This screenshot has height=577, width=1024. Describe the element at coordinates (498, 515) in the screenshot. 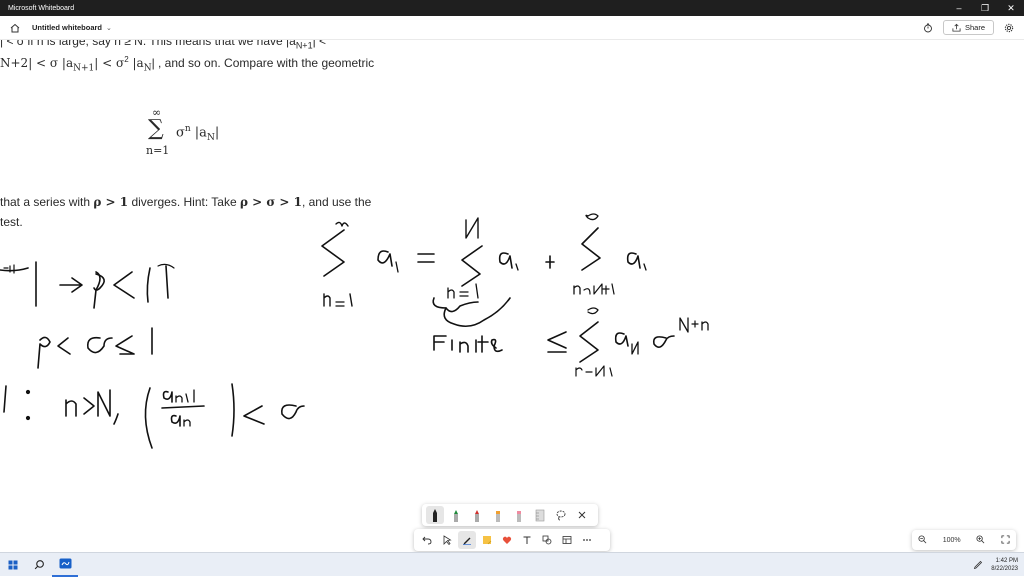

I see `orange-highlighter-icon` at that location.